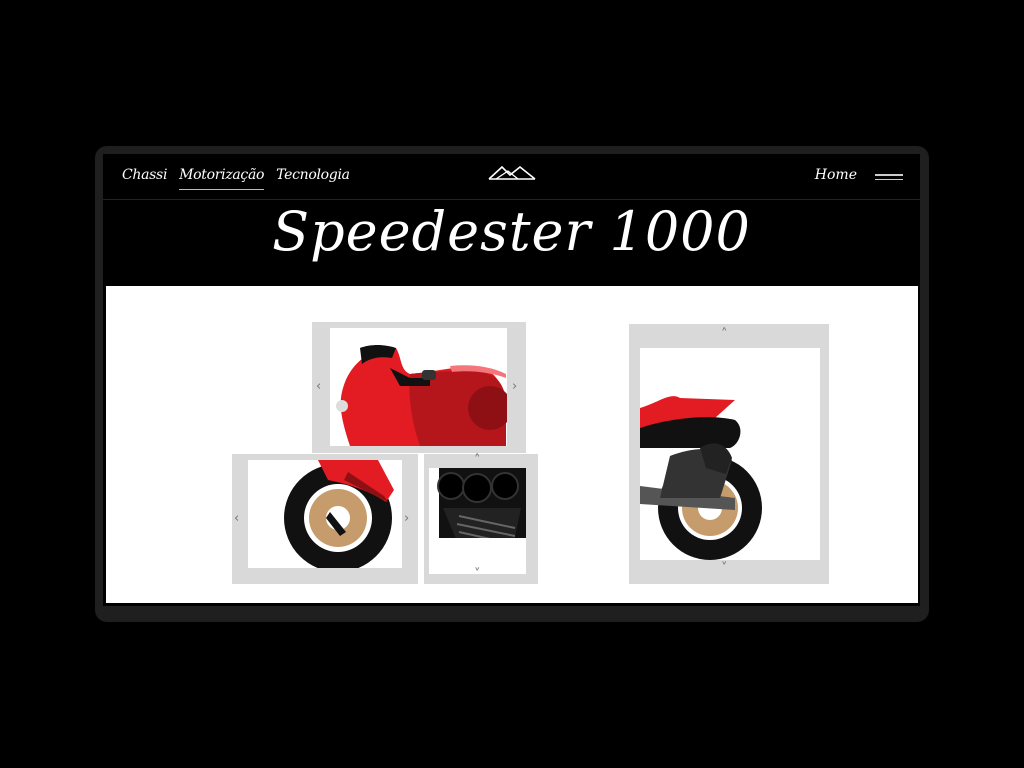 The image size is (1024, 768). Describe the element at coordinates (221, 178) in the screenshot. I see `nav-link-motorizacao: Motorização` at that location.